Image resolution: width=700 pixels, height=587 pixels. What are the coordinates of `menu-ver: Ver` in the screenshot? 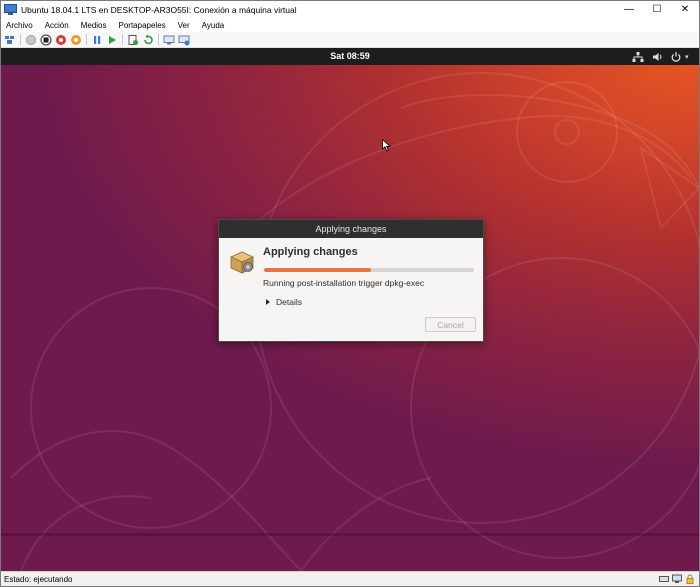 It's located at (184, 25).